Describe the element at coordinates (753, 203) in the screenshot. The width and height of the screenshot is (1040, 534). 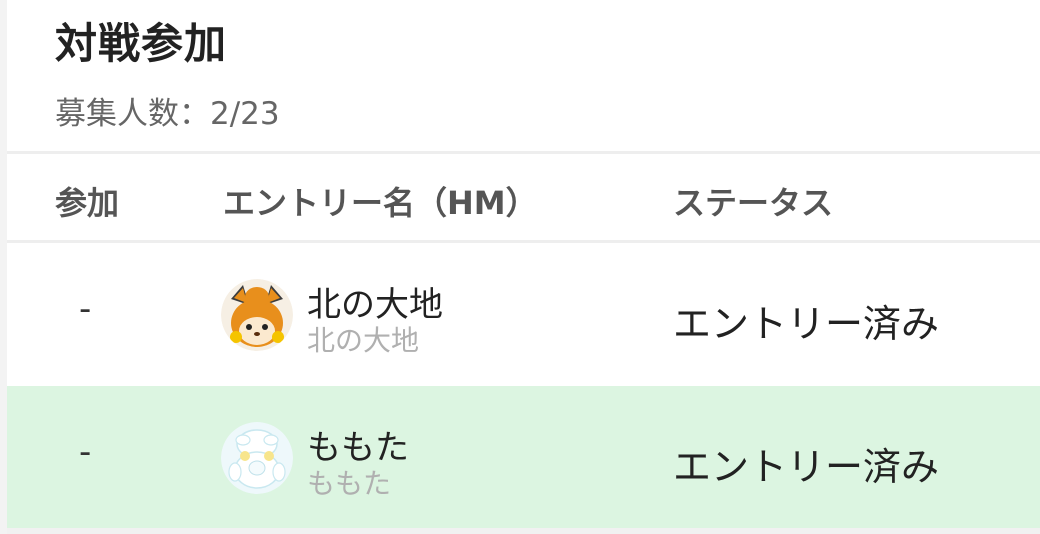
I see `column-header-status: ステータス` at that location.